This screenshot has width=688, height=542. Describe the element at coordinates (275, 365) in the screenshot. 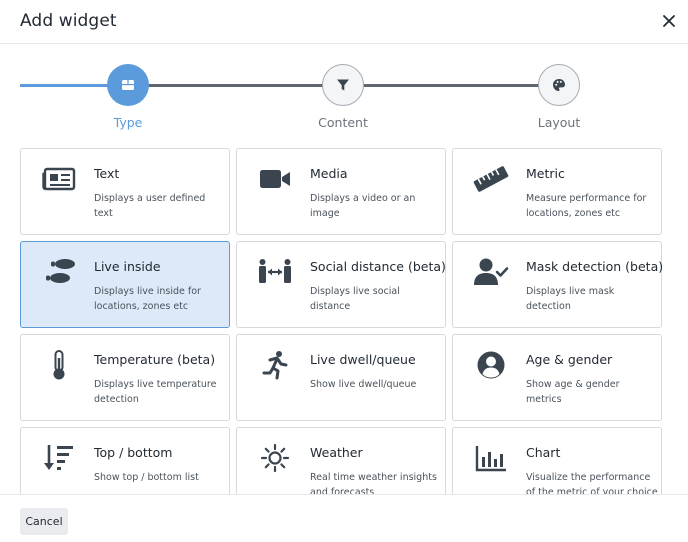

I see `running-person-icon` at that location.